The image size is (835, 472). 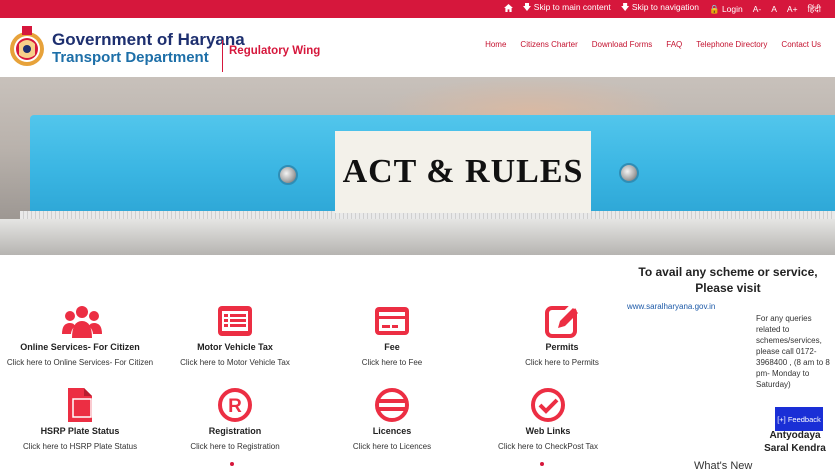 I want to click on font-decrease-button: A-, so click(x=757, y=9).